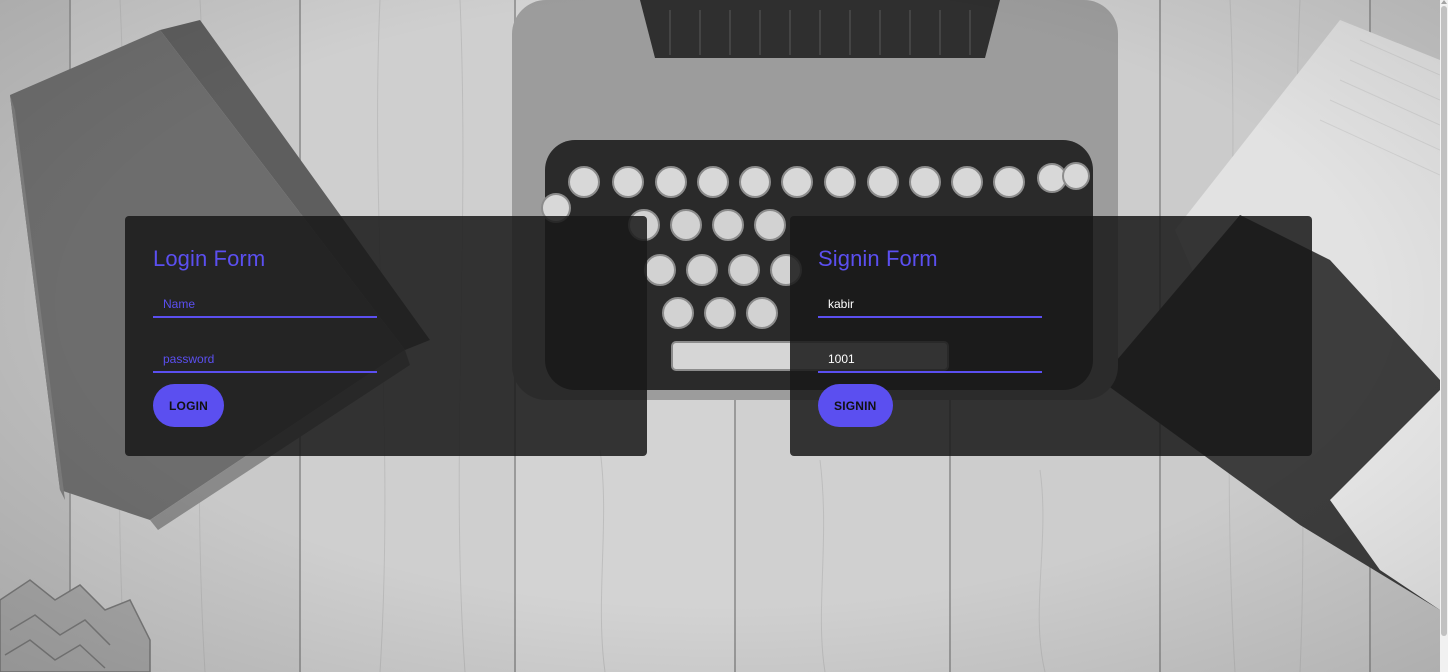  I want to click on login-name-input, so click(265, 304).